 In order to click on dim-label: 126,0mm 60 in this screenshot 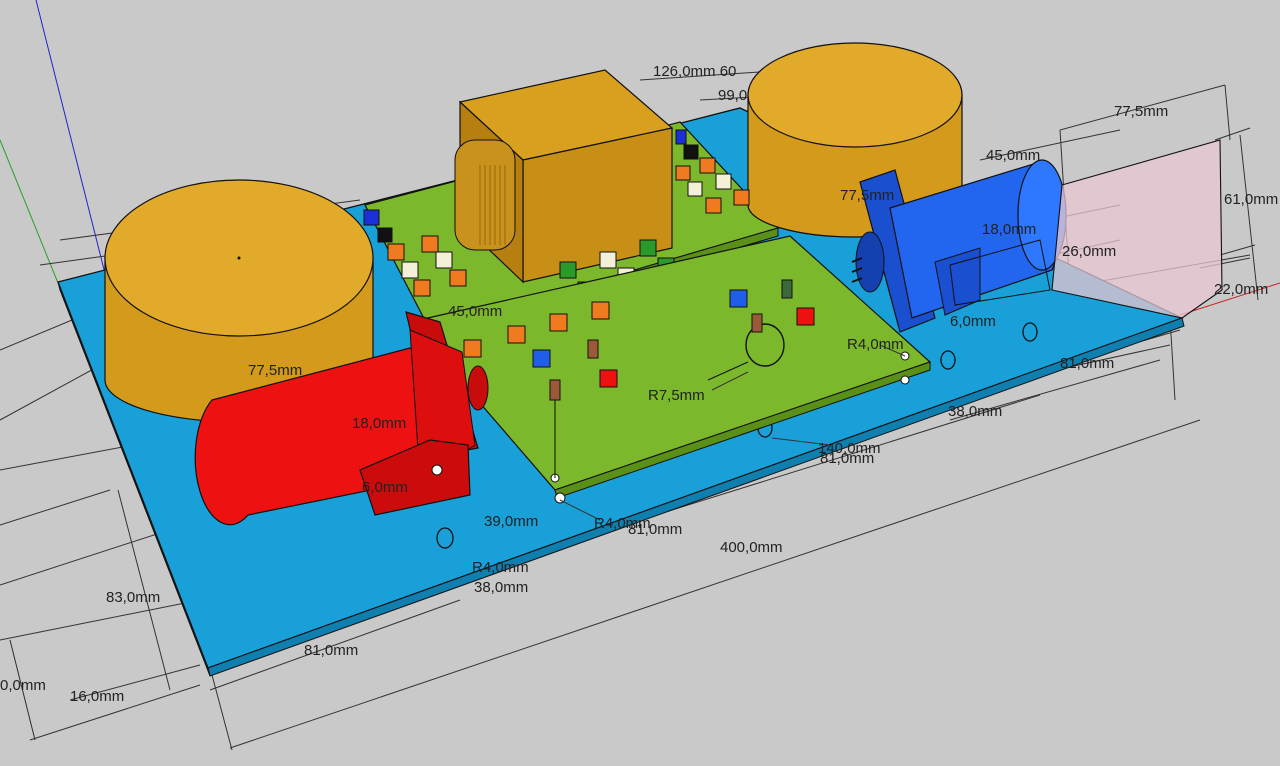, I will do `click(694, 71)`.